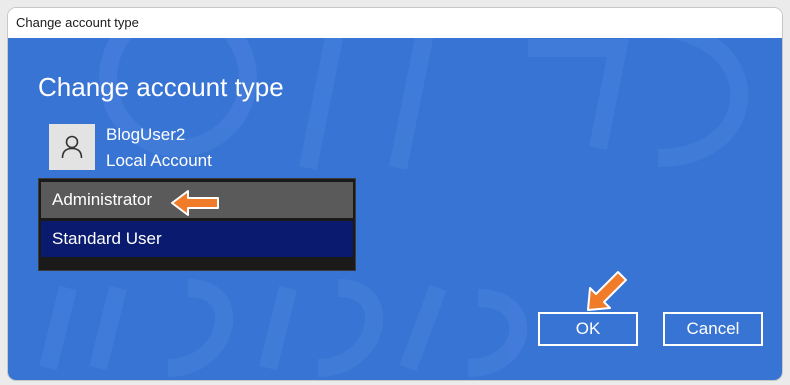  What do you see at coordinates (77, 22) in the screenshot?
I see `window-title: Change account type` at bounding box center [77, 22].